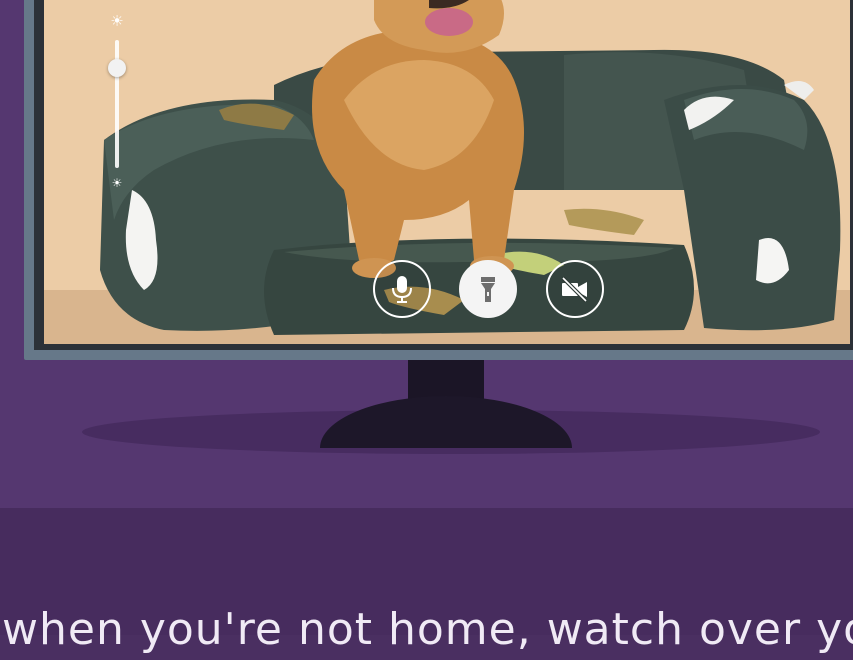  What do you see at coordinates (117, 68) in the screenshot?
I see `brightness-slider-thumb` at bounding box center [117, 68].